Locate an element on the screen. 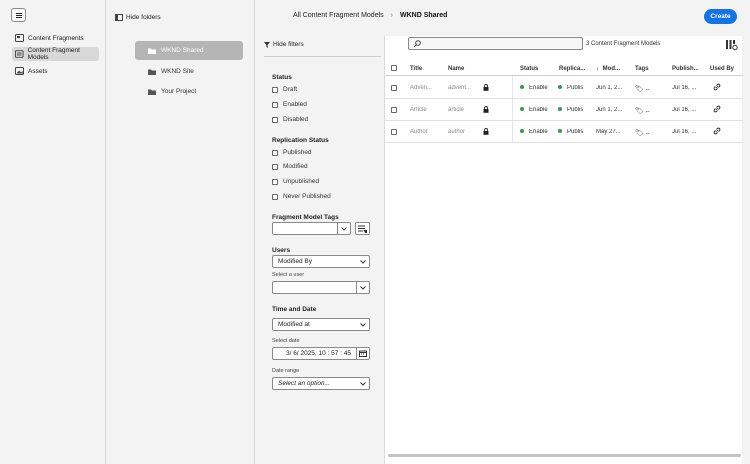  column-header-used-by: Used By is located at coordinates (722, 69).